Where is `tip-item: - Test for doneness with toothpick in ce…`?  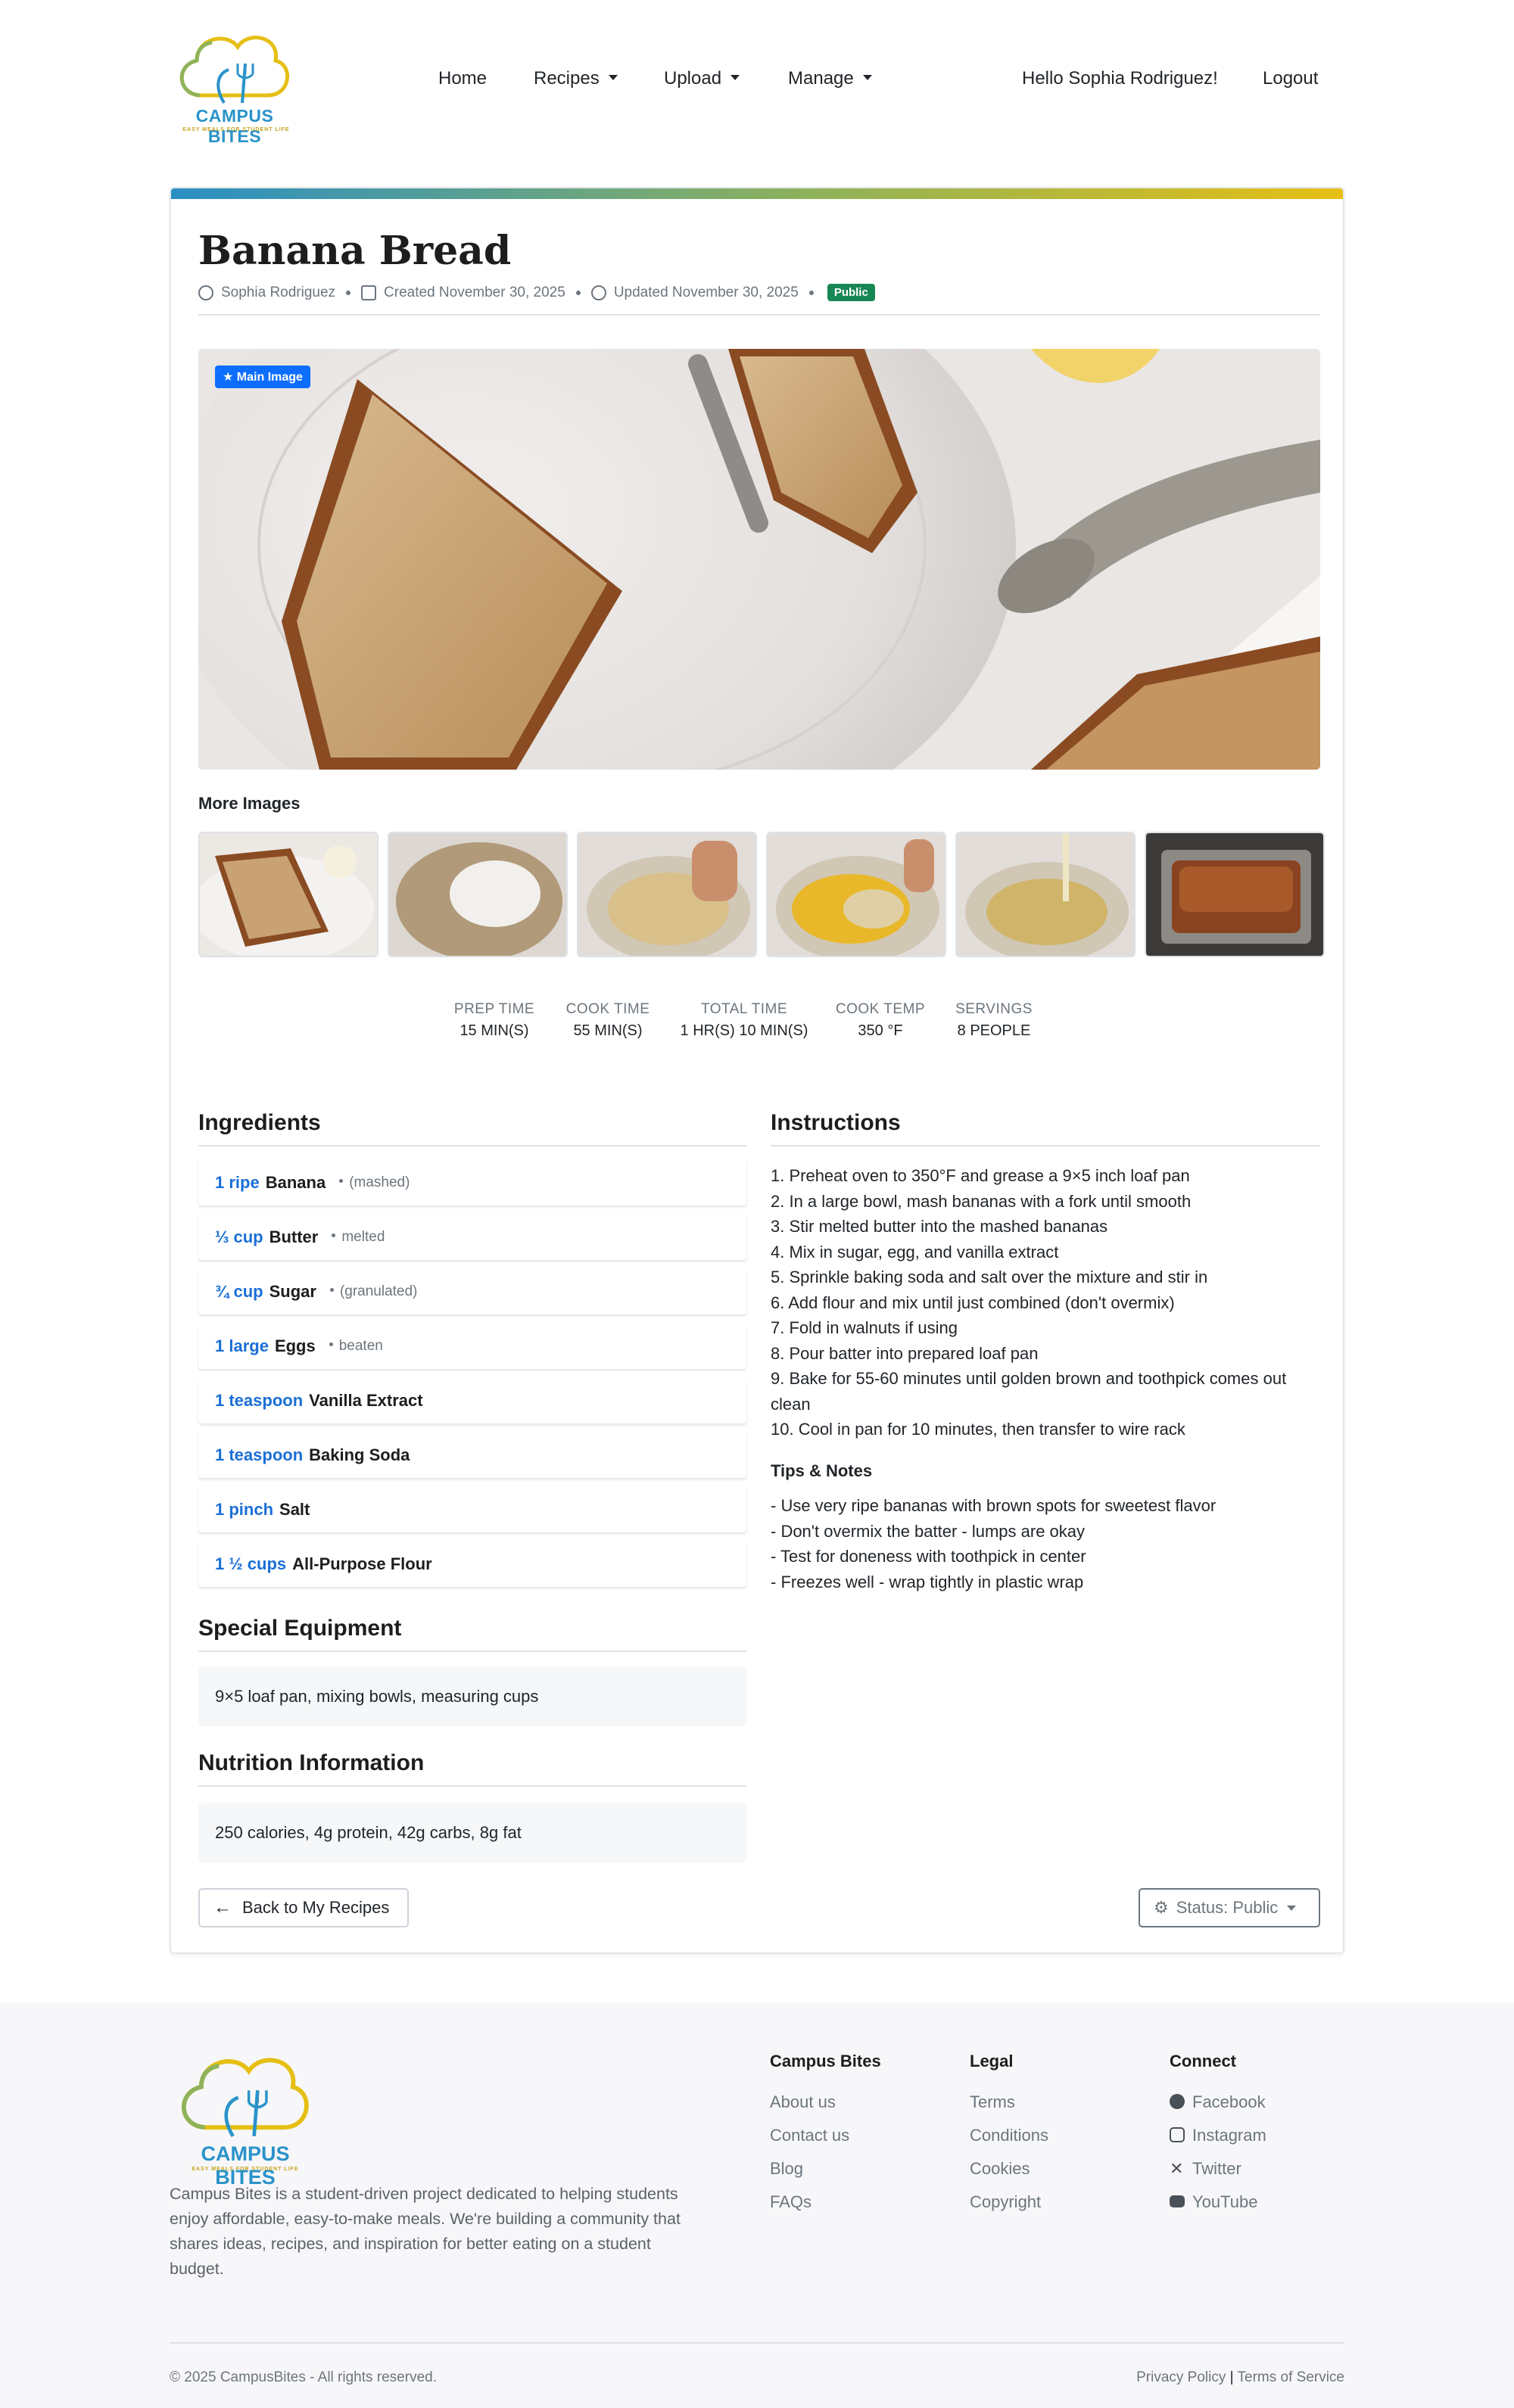 tip-item: - Test for doneness with toothpick in ce… is located at coordinates (928, 1557).